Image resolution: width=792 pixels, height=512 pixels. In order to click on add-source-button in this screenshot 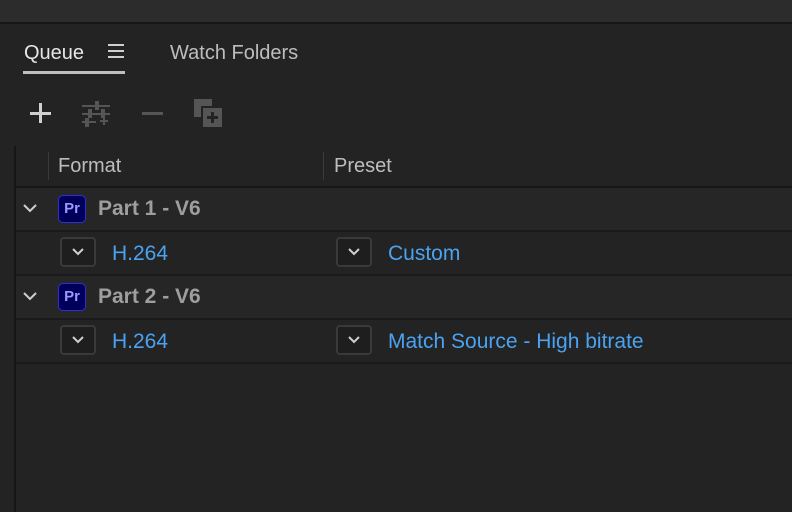, I will do `click(40, 113)`.